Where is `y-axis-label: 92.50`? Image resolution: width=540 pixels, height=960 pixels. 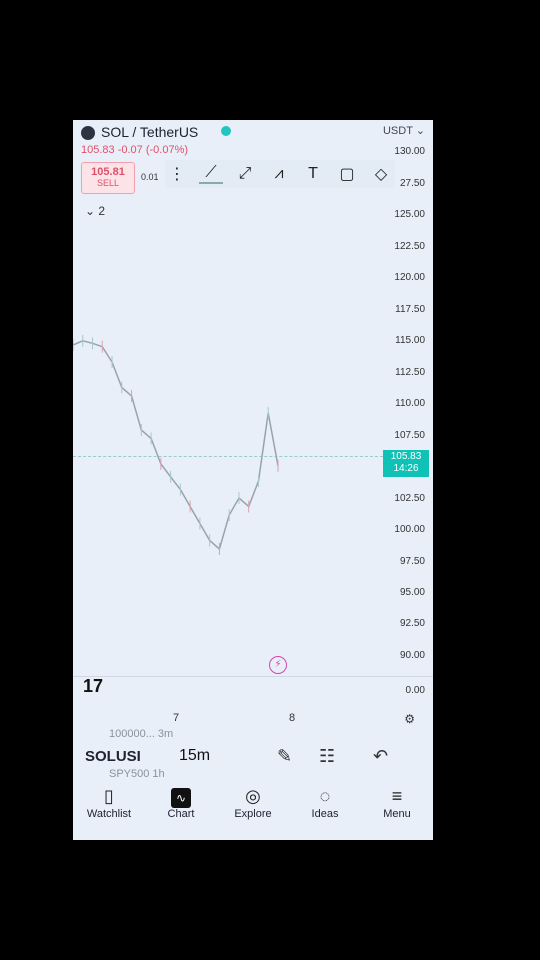 y-axis-label: 92.50 is located at coordinates (412, 623).